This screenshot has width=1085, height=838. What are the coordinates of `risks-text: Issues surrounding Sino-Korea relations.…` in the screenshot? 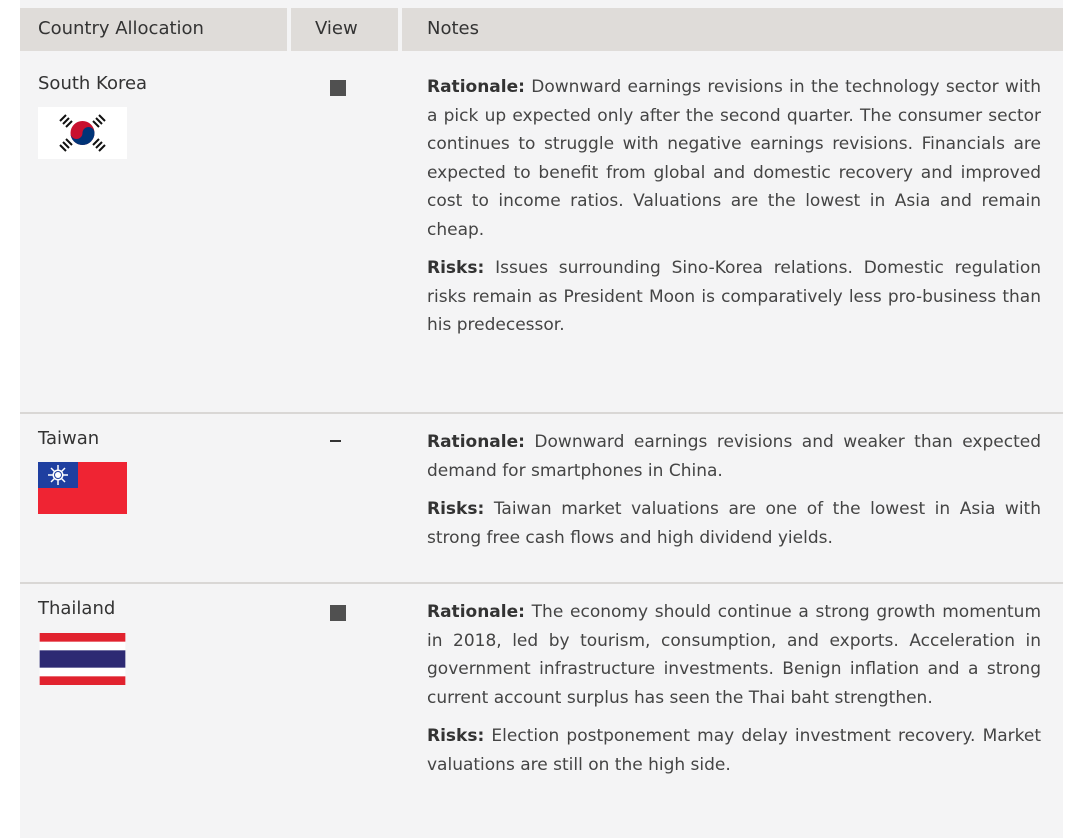 It's located at (734, 296).